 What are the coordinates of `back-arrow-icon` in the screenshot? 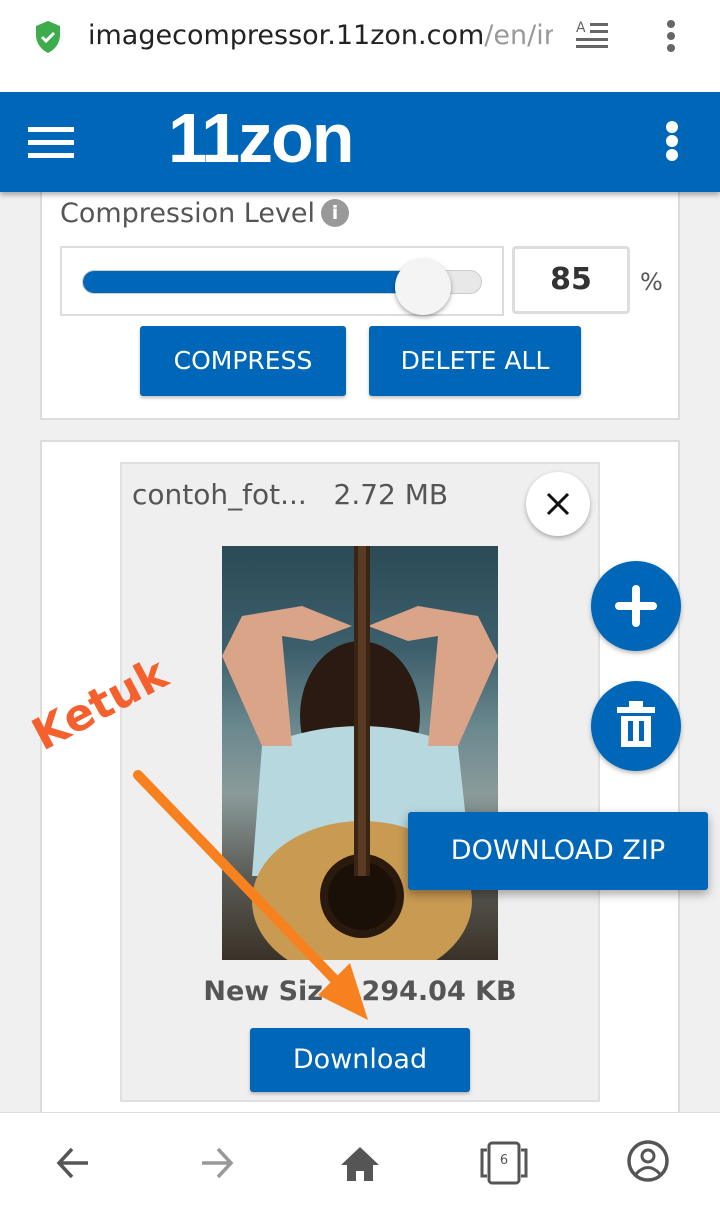 It's located at (74, 1163).